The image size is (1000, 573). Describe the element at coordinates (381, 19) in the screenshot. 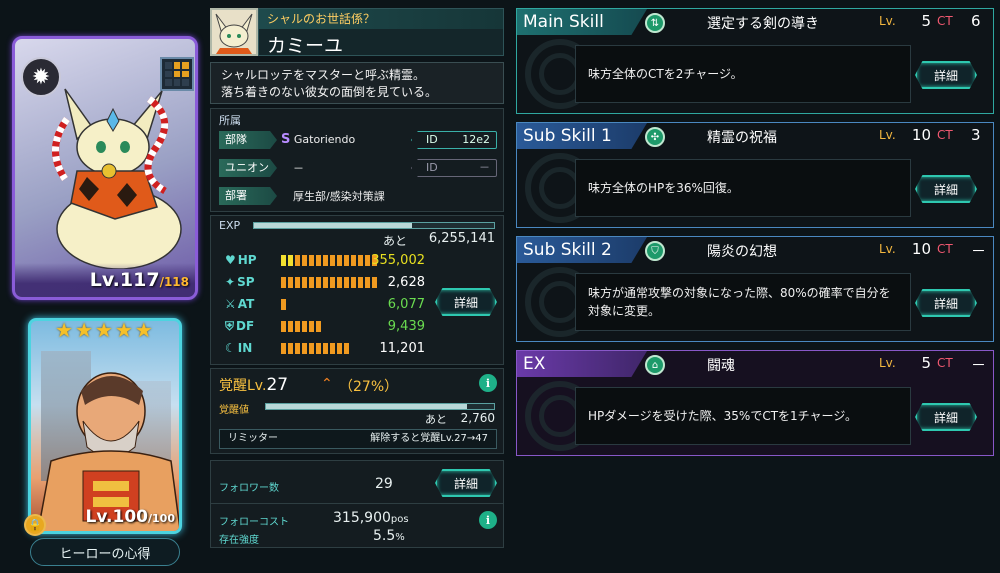

I see `character-subtitle: シャルのお世話係？` at that location.